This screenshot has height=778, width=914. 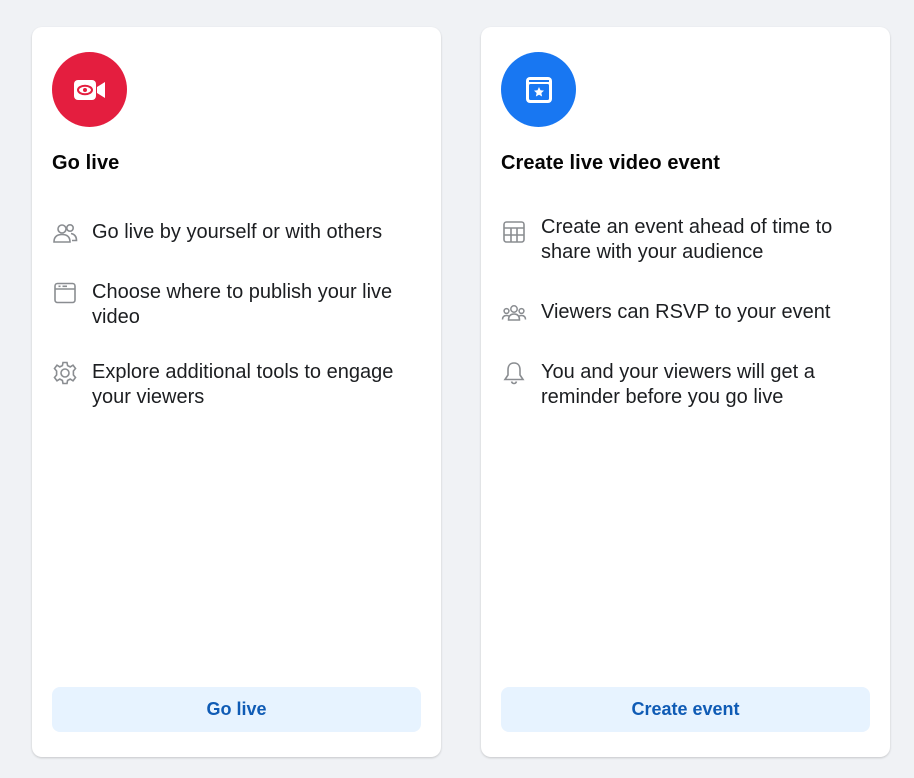 I want to click on feature-item: Viewers can RSVP to your event, so click(x=686, y=313).